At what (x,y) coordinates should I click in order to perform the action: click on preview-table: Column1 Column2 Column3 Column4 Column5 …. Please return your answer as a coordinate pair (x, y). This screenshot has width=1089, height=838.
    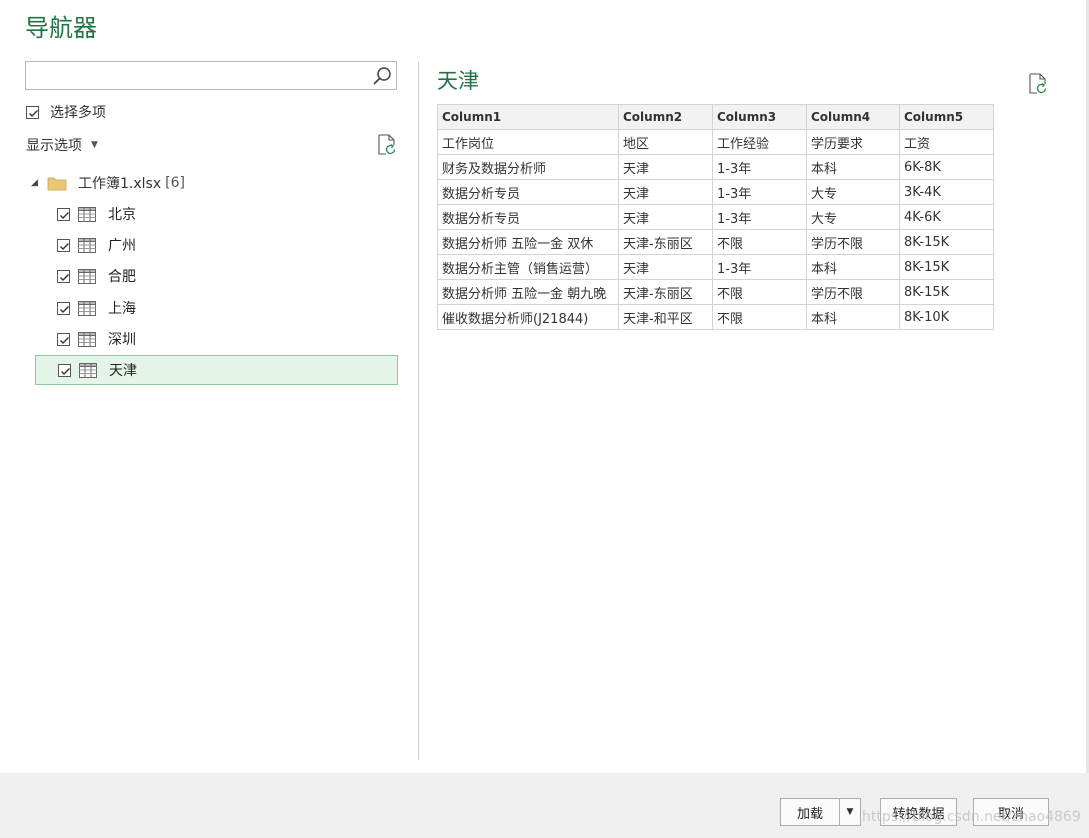
    Looking at the image, I should click on (715, 217).